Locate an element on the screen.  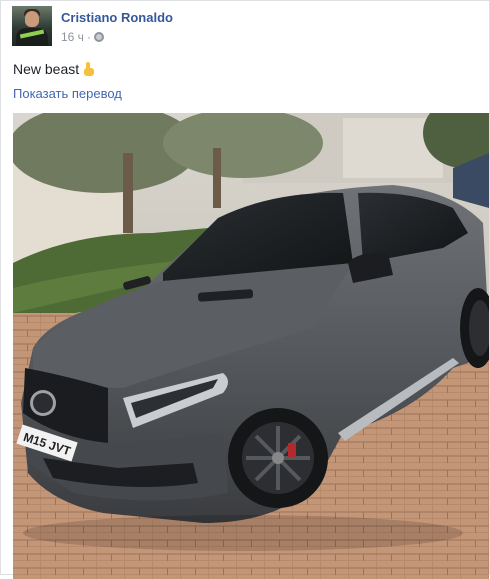
post-text-row: New beast is located at coordinates (54, 69).